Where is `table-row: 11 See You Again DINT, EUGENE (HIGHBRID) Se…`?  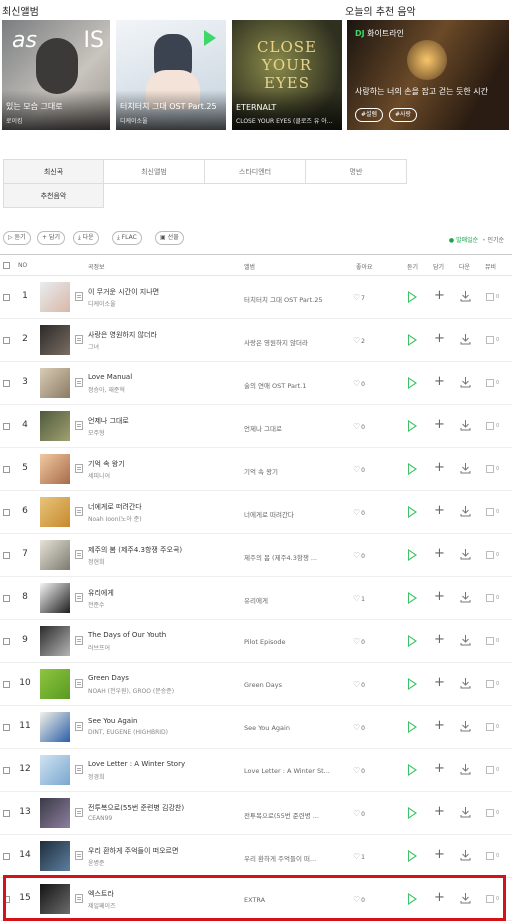 table-row: 11 See You Again DINT, EUGENE (HIGHBRID) Se… is located at coordinates (256, 727).